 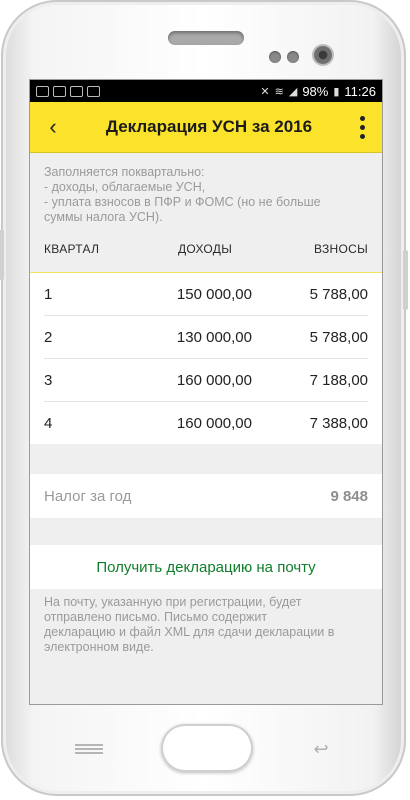 I want to click on image-icon, so click(x=76, y=91).